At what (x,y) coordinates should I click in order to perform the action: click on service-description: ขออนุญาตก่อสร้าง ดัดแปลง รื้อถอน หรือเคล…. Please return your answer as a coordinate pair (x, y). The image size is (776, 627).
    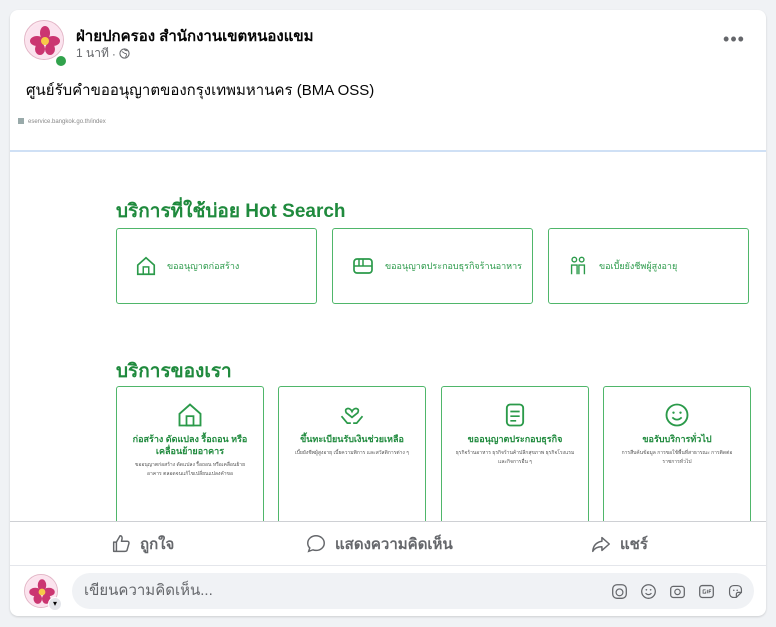
    Looking at the image, I should click on (190, 469).